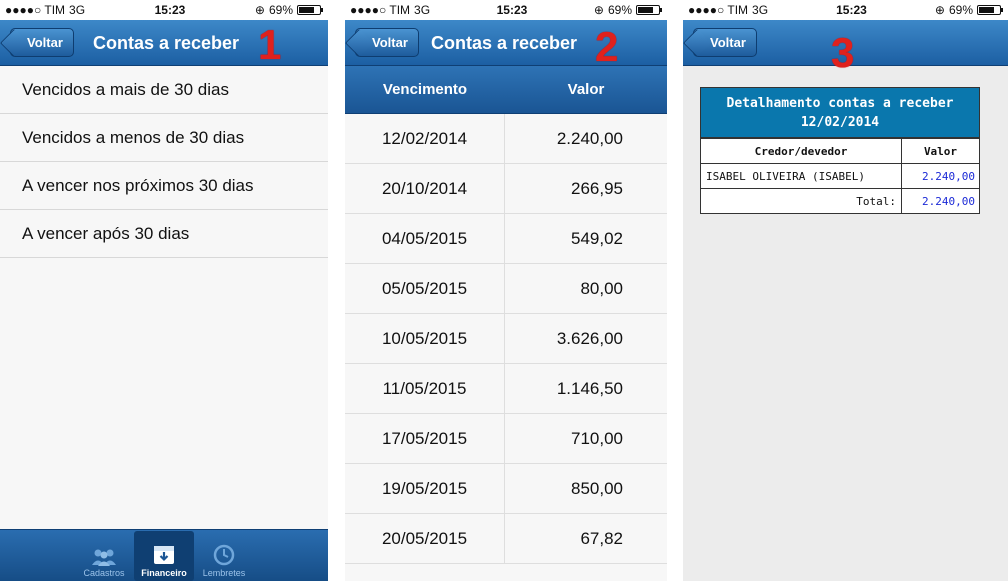 This screenshot has width=1008, height=581. I want to click on row-value: 67,82, so click(601, 538).